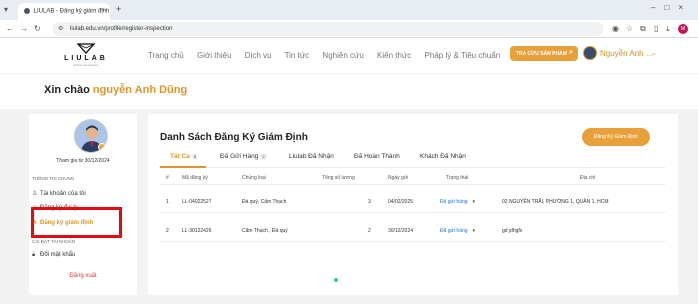 This screenshot has width=698, height=304. I want to click on logo-text: LIULAB, so click(86, 58).